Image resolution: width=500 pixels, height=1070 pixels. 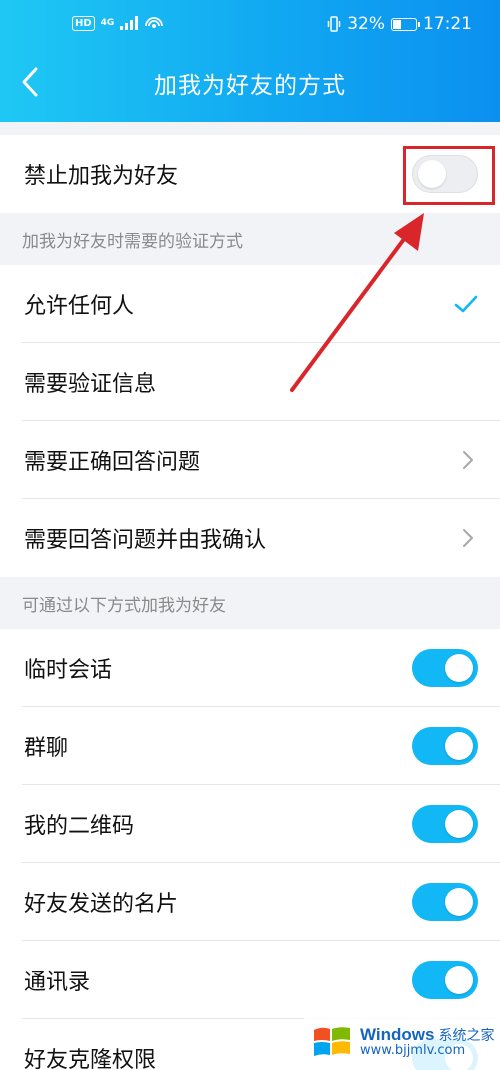 I want to click on annotation-highlight-box, so click(x=449, y=175).